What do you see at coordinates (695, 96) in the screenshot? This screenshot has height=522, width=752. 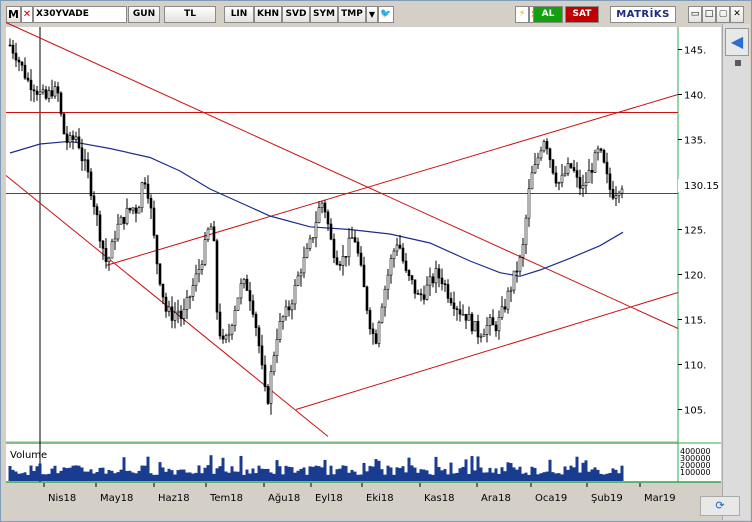 I see `y-tick-label: 140.` at bounding box center [695, 96].